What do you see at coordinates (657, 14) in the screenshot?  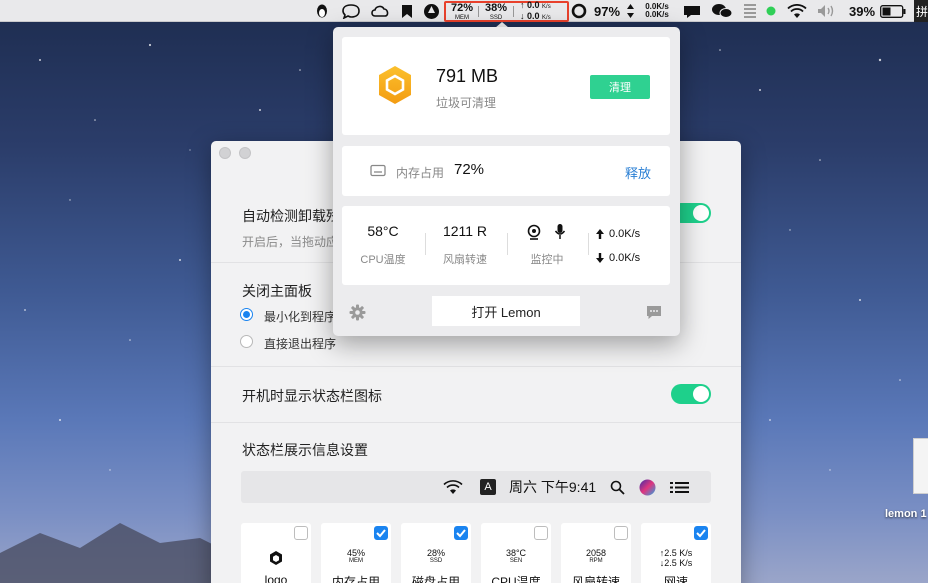 I see `net2-down-value: 0.0K/s` at bounding box center [657, 14].